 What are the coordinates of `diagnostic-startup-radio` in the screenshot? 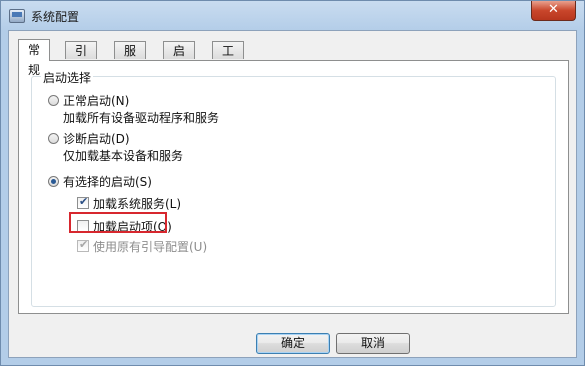 It's located at (53, 138).